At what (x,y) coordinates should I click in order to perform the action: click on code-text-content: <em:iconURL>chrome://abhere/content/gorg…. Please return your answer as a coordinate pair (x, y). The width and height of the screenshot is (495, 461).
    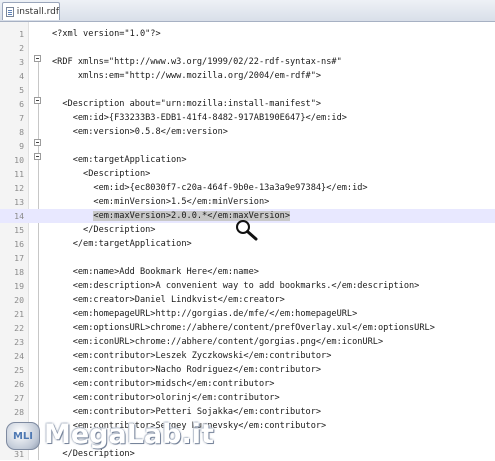
    Looking at the image, I should click on (218, 342).